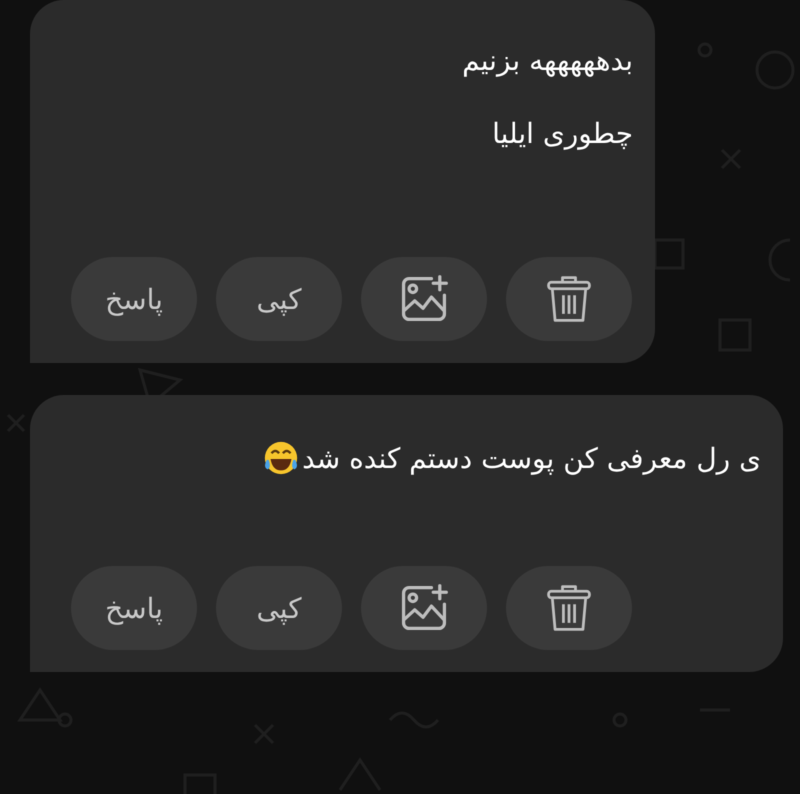  What do you see at coordinates (562, 133) in the screenshot?
I see `message-text: چطوری ایلیا` at bounding box center [562, 133].